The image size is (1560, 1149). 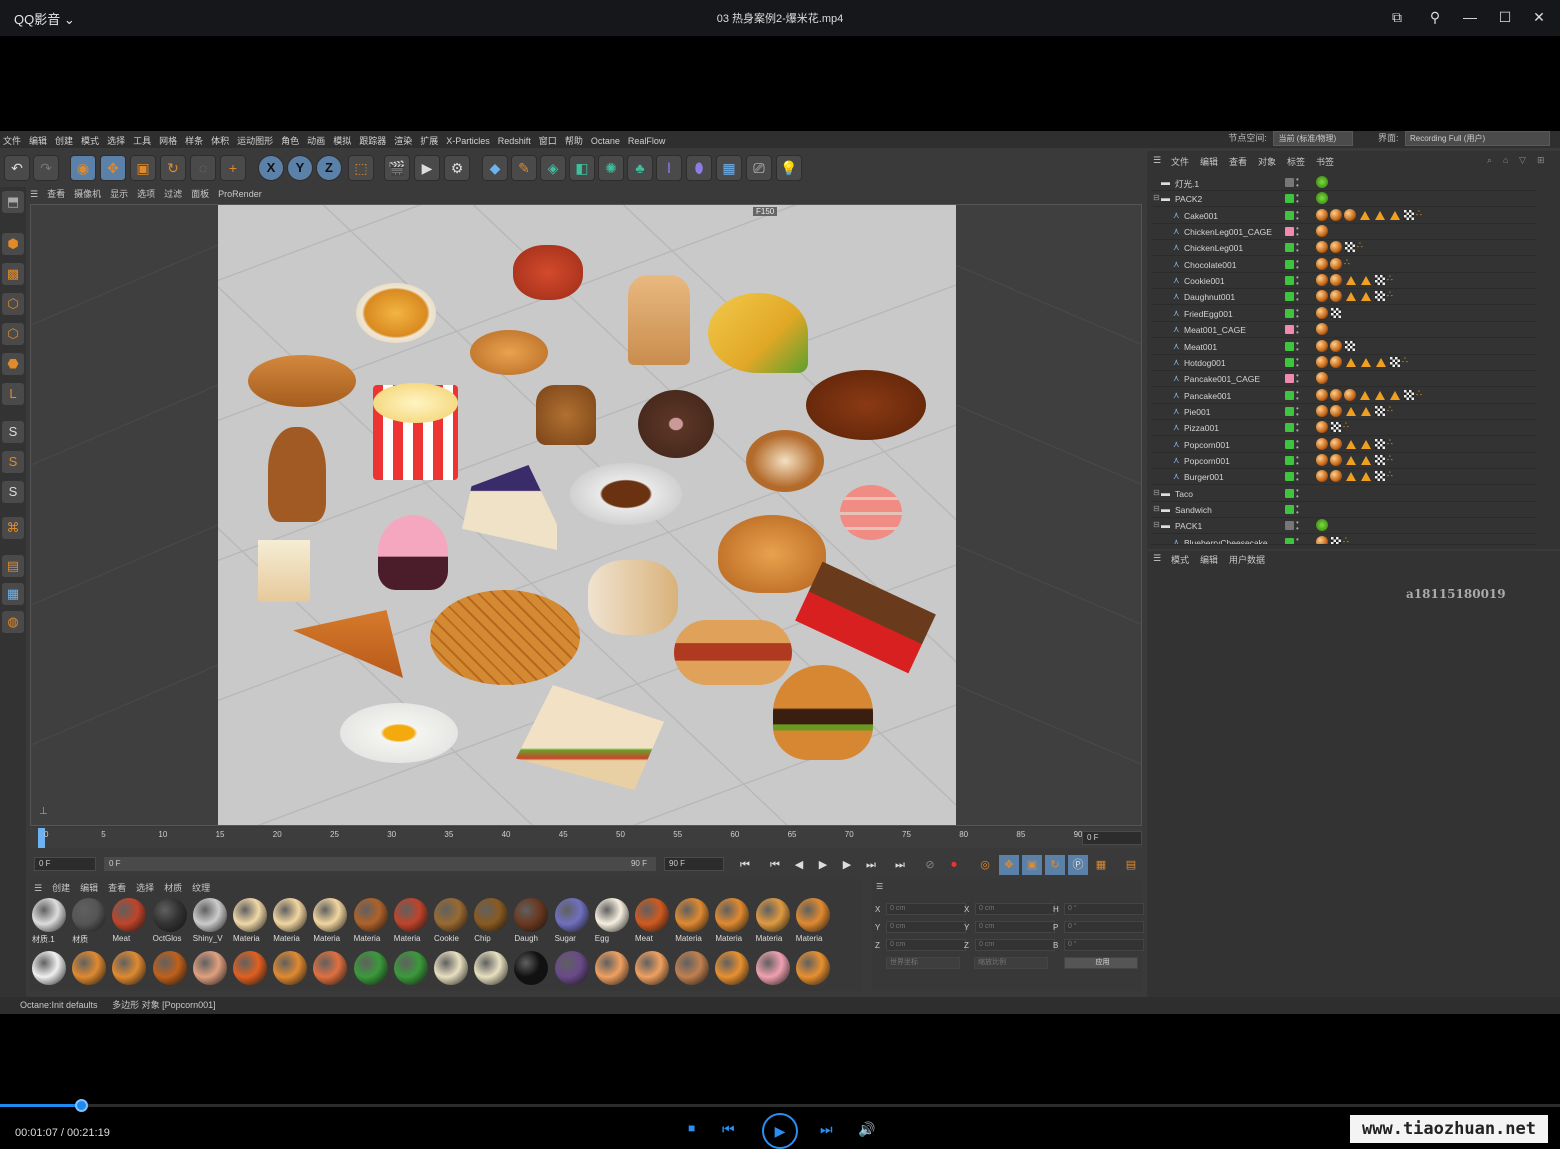 I want to click on menu-item: 窗口, so click(x=549, y=139).